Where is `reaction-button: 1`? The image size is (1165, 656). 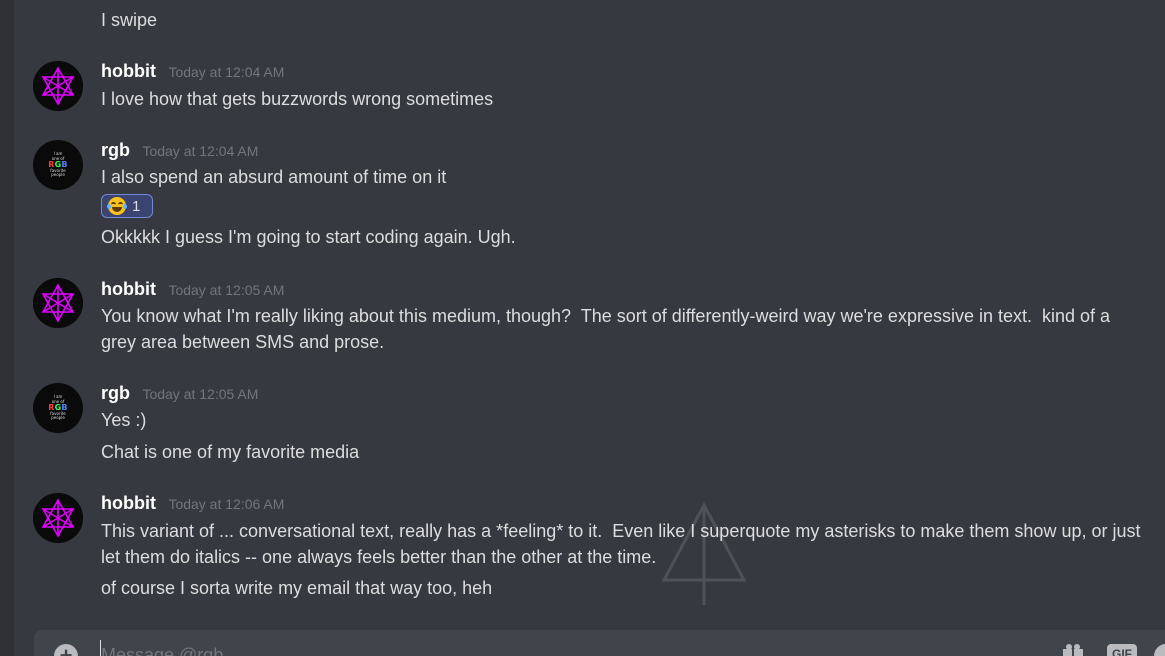
reaction-button: 1 is located at coordinates (127, 206).